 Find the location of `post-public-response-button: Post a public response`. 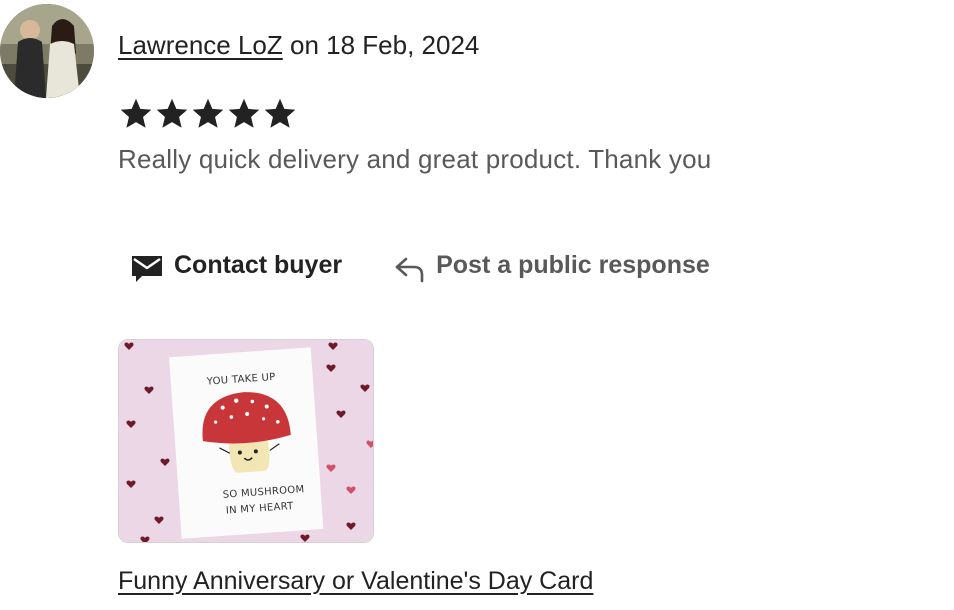

post-public-response-button: Post a public response is located at coordinates (552, 265).